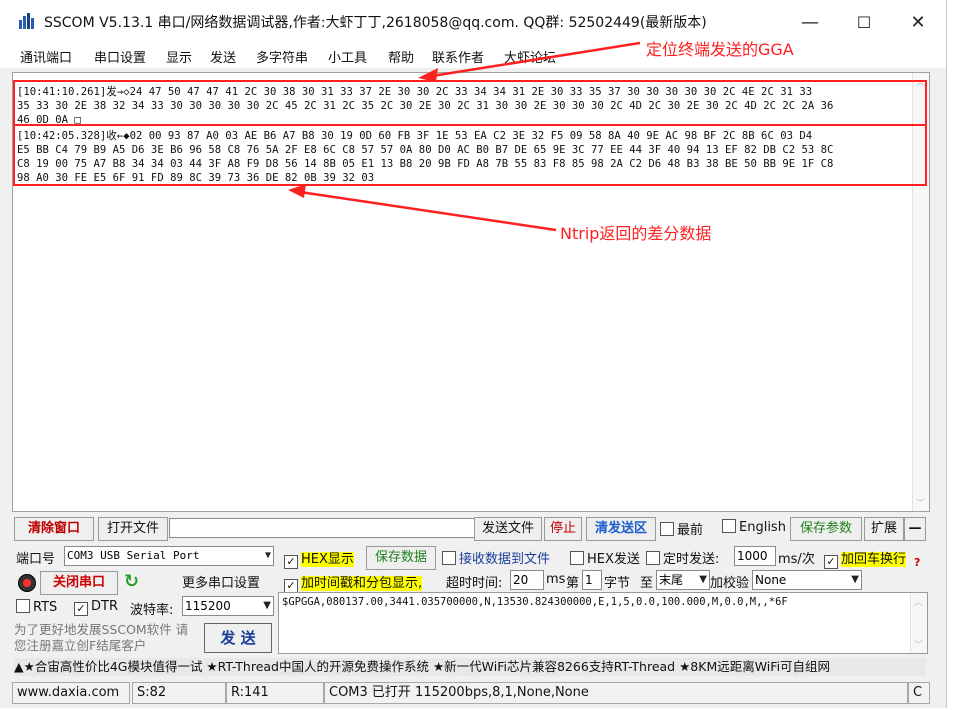 This screenshot has width=968, height=710. Describe the element at coordinates (327, 559) in the screenshot. I see `hex-display-label: HEX显示` at that location.